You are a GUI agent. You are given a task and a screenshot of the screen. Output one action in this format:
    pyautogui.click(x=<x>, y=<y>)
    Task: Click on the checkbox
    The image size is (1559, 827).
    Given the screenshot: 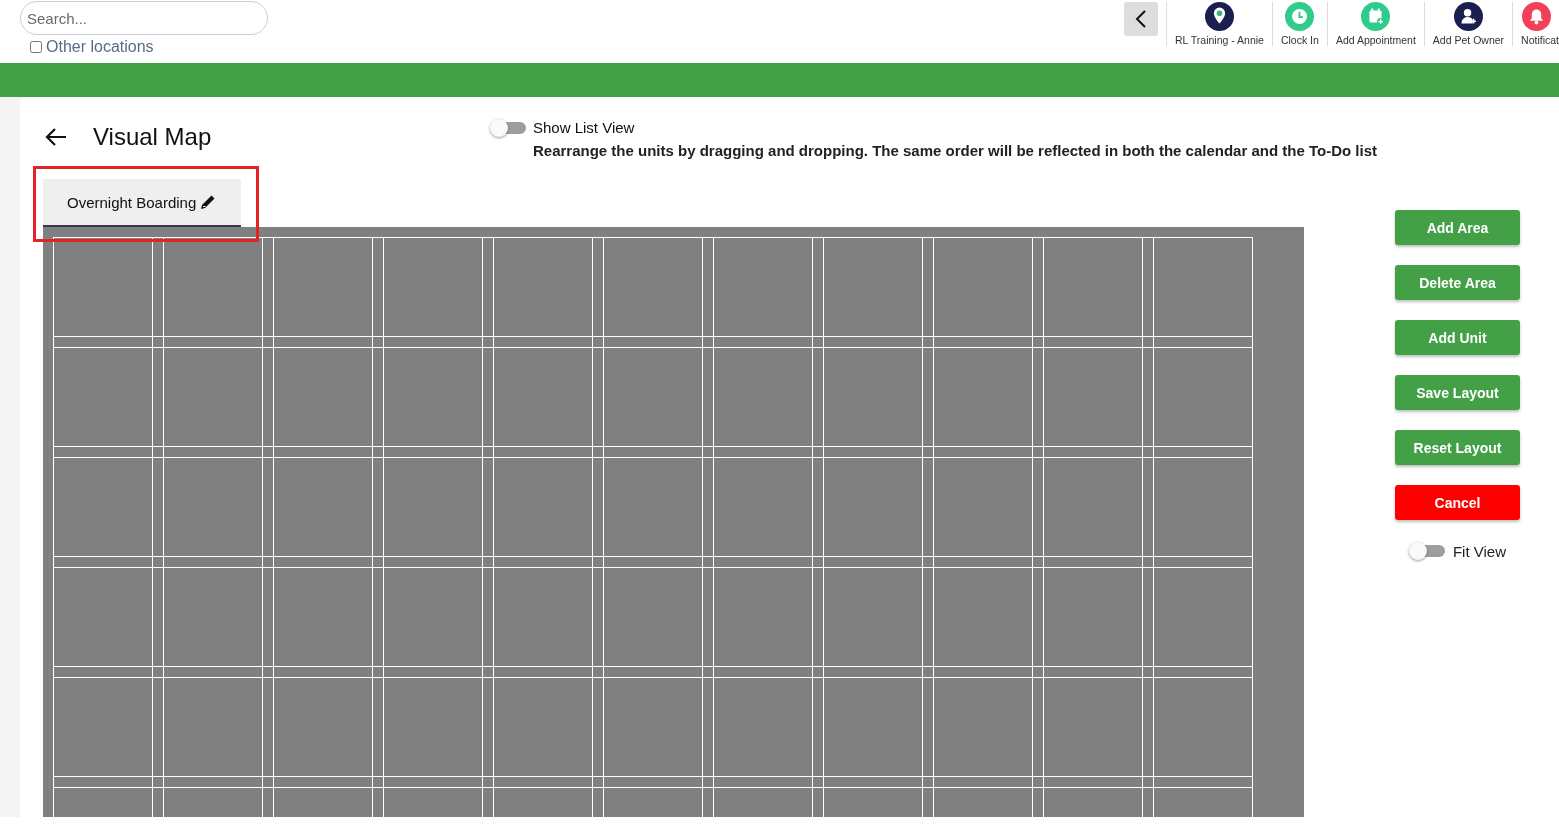 What is the action you would take?
    pyautogui.click(x=36, y=47)
    